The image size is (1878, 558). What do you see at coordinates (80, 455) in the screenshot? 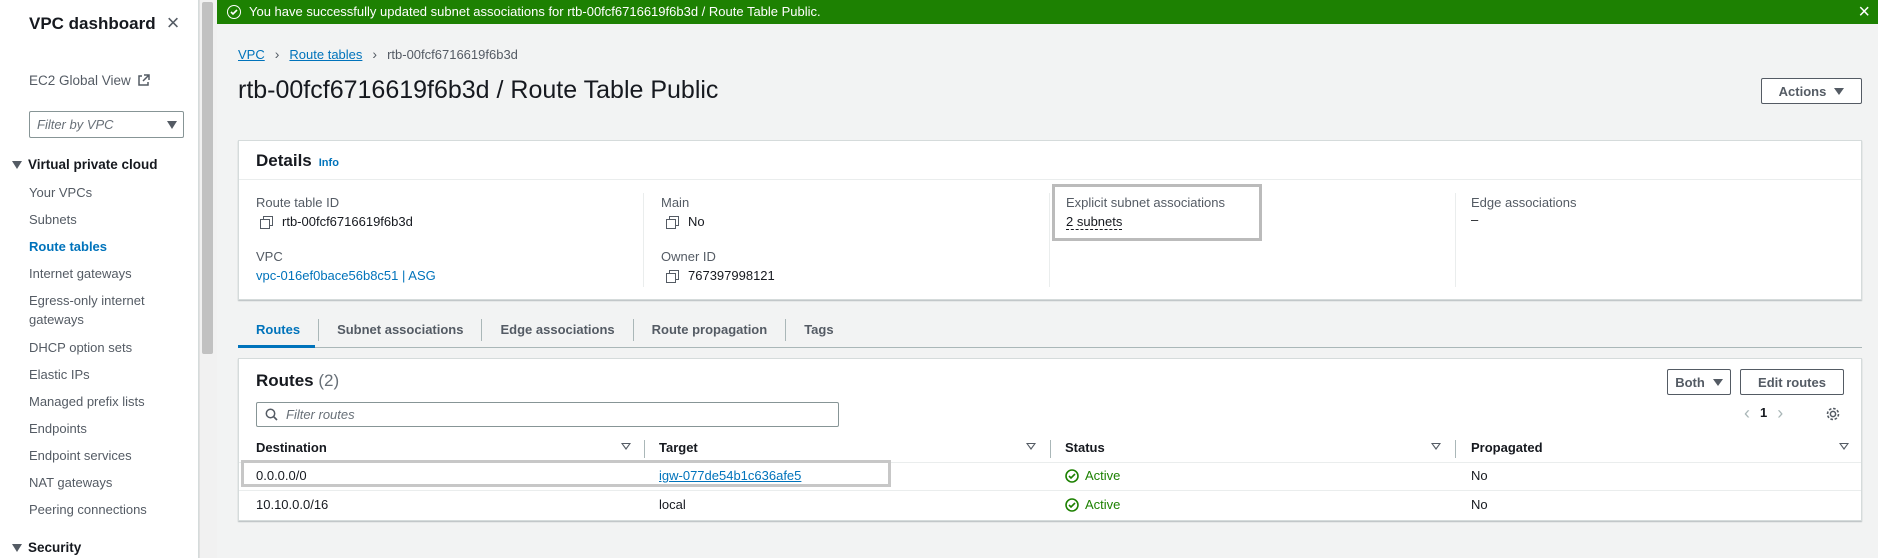
I see `sidebar-item-endpoint-services: Endpoint services` at bounding box center [80, 455].